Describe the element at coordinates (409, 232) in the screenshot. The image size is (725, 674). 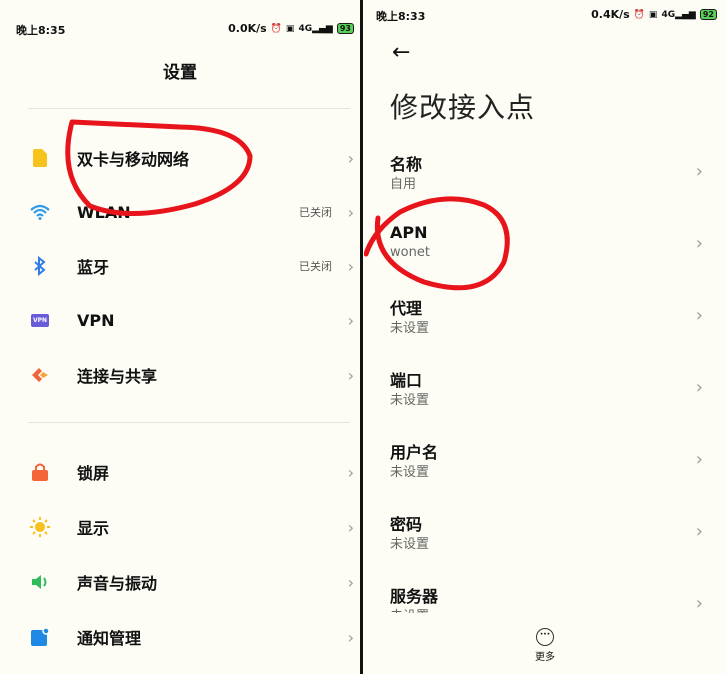
I see `field-label: APN` at that location.